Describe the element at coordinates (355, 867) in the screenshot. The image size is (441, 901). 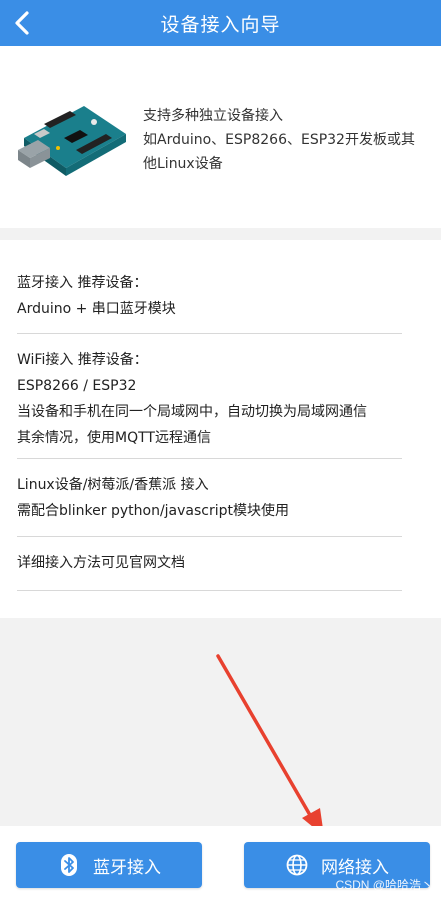
I see `network-connect-label: 网络接入` at that location.